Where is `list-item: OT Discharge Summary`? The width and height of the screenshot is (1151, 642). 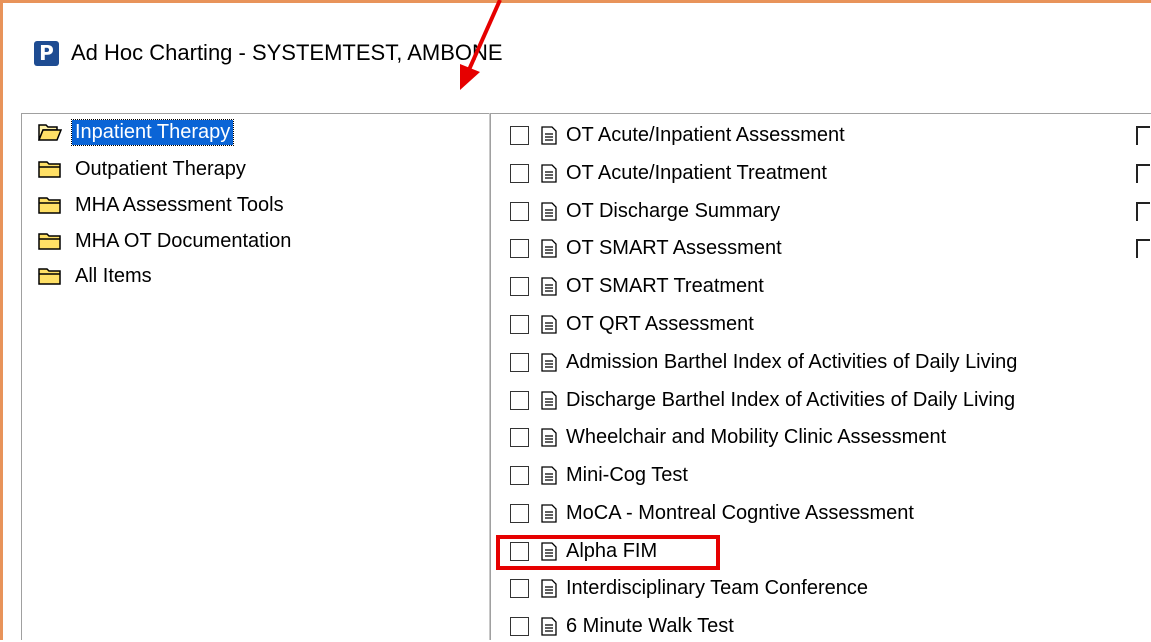
list-item: OT Discharge Summary is located at coordinates (645, 211).